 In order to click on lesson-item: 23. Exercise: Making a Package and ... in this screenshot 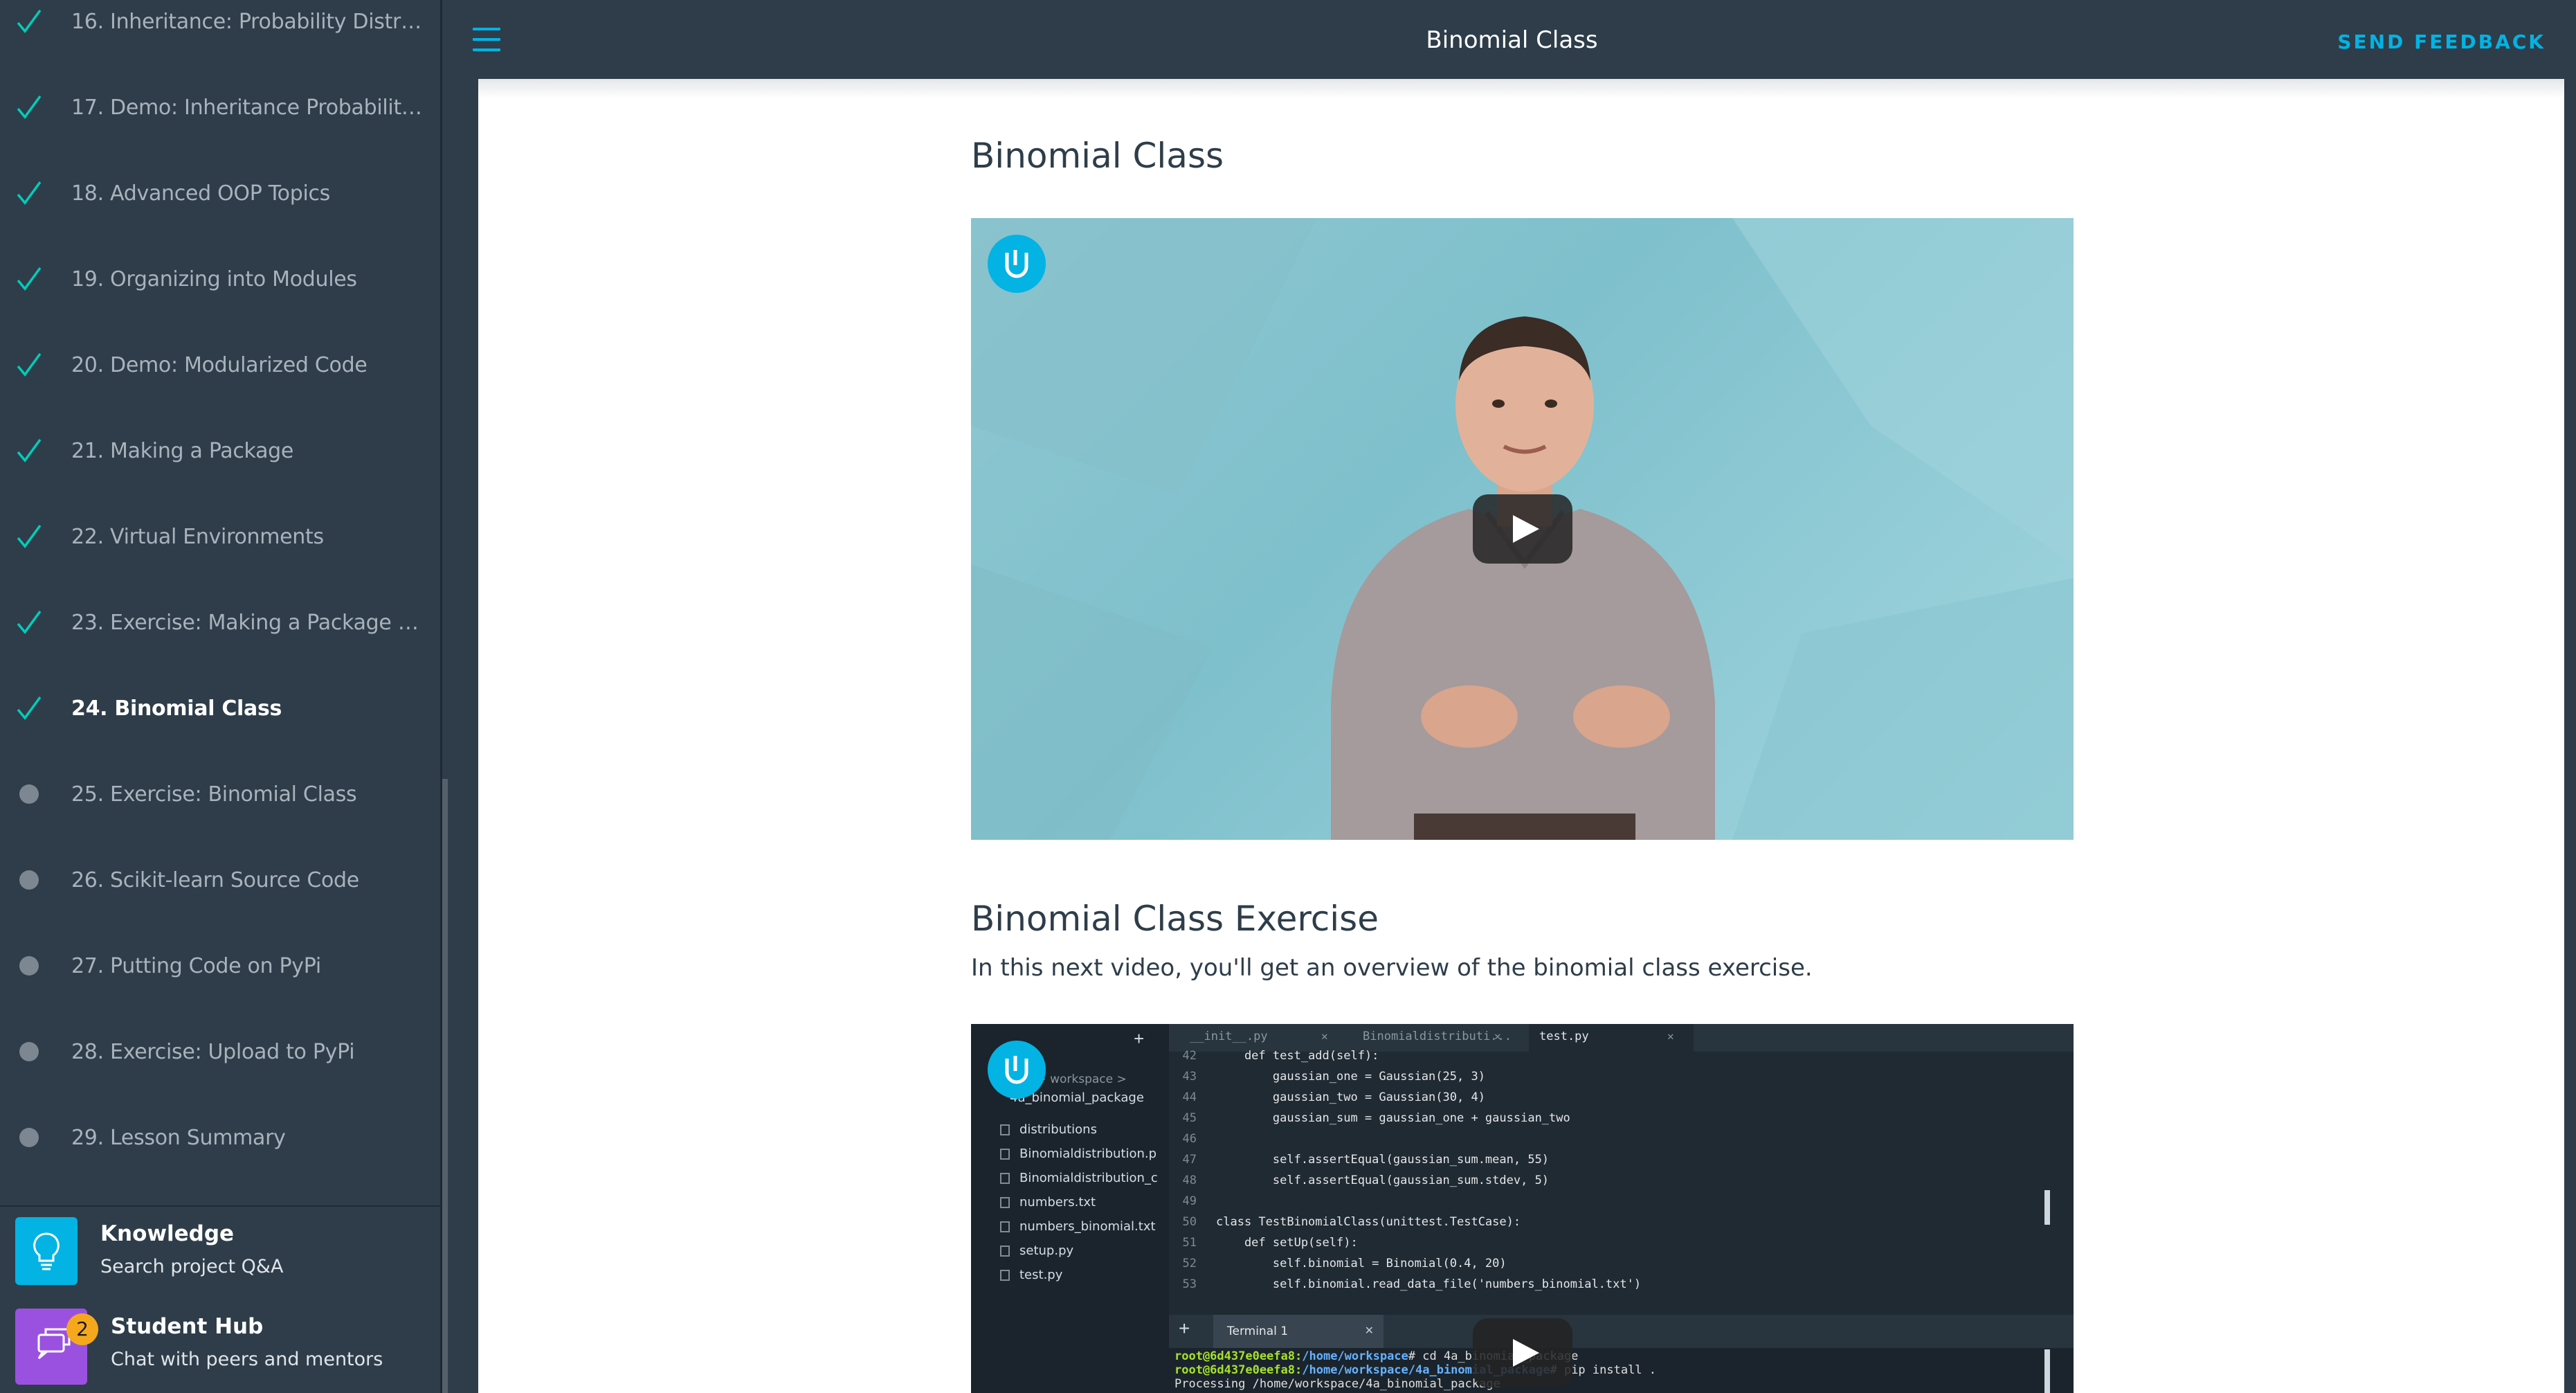, I will do `click(220, 622)`.